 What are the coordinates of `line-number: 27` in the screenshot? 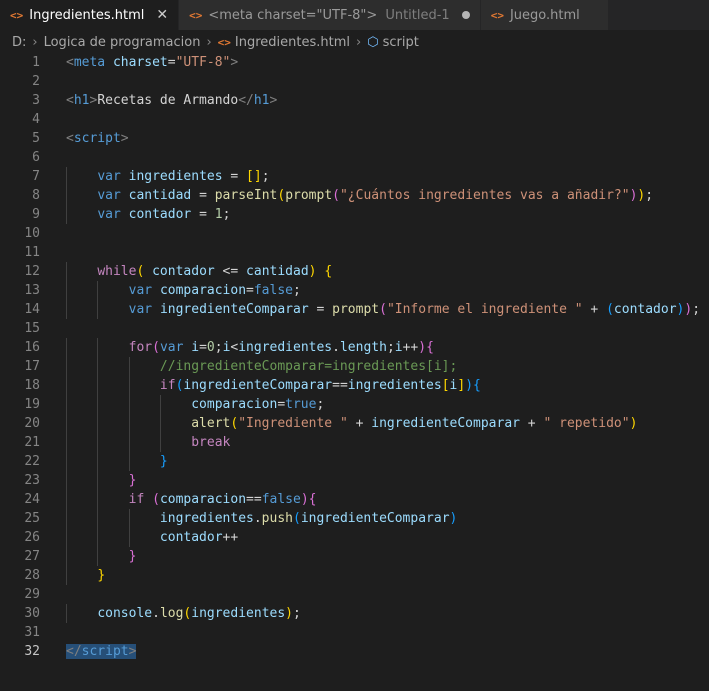 It's located at (32, 556).